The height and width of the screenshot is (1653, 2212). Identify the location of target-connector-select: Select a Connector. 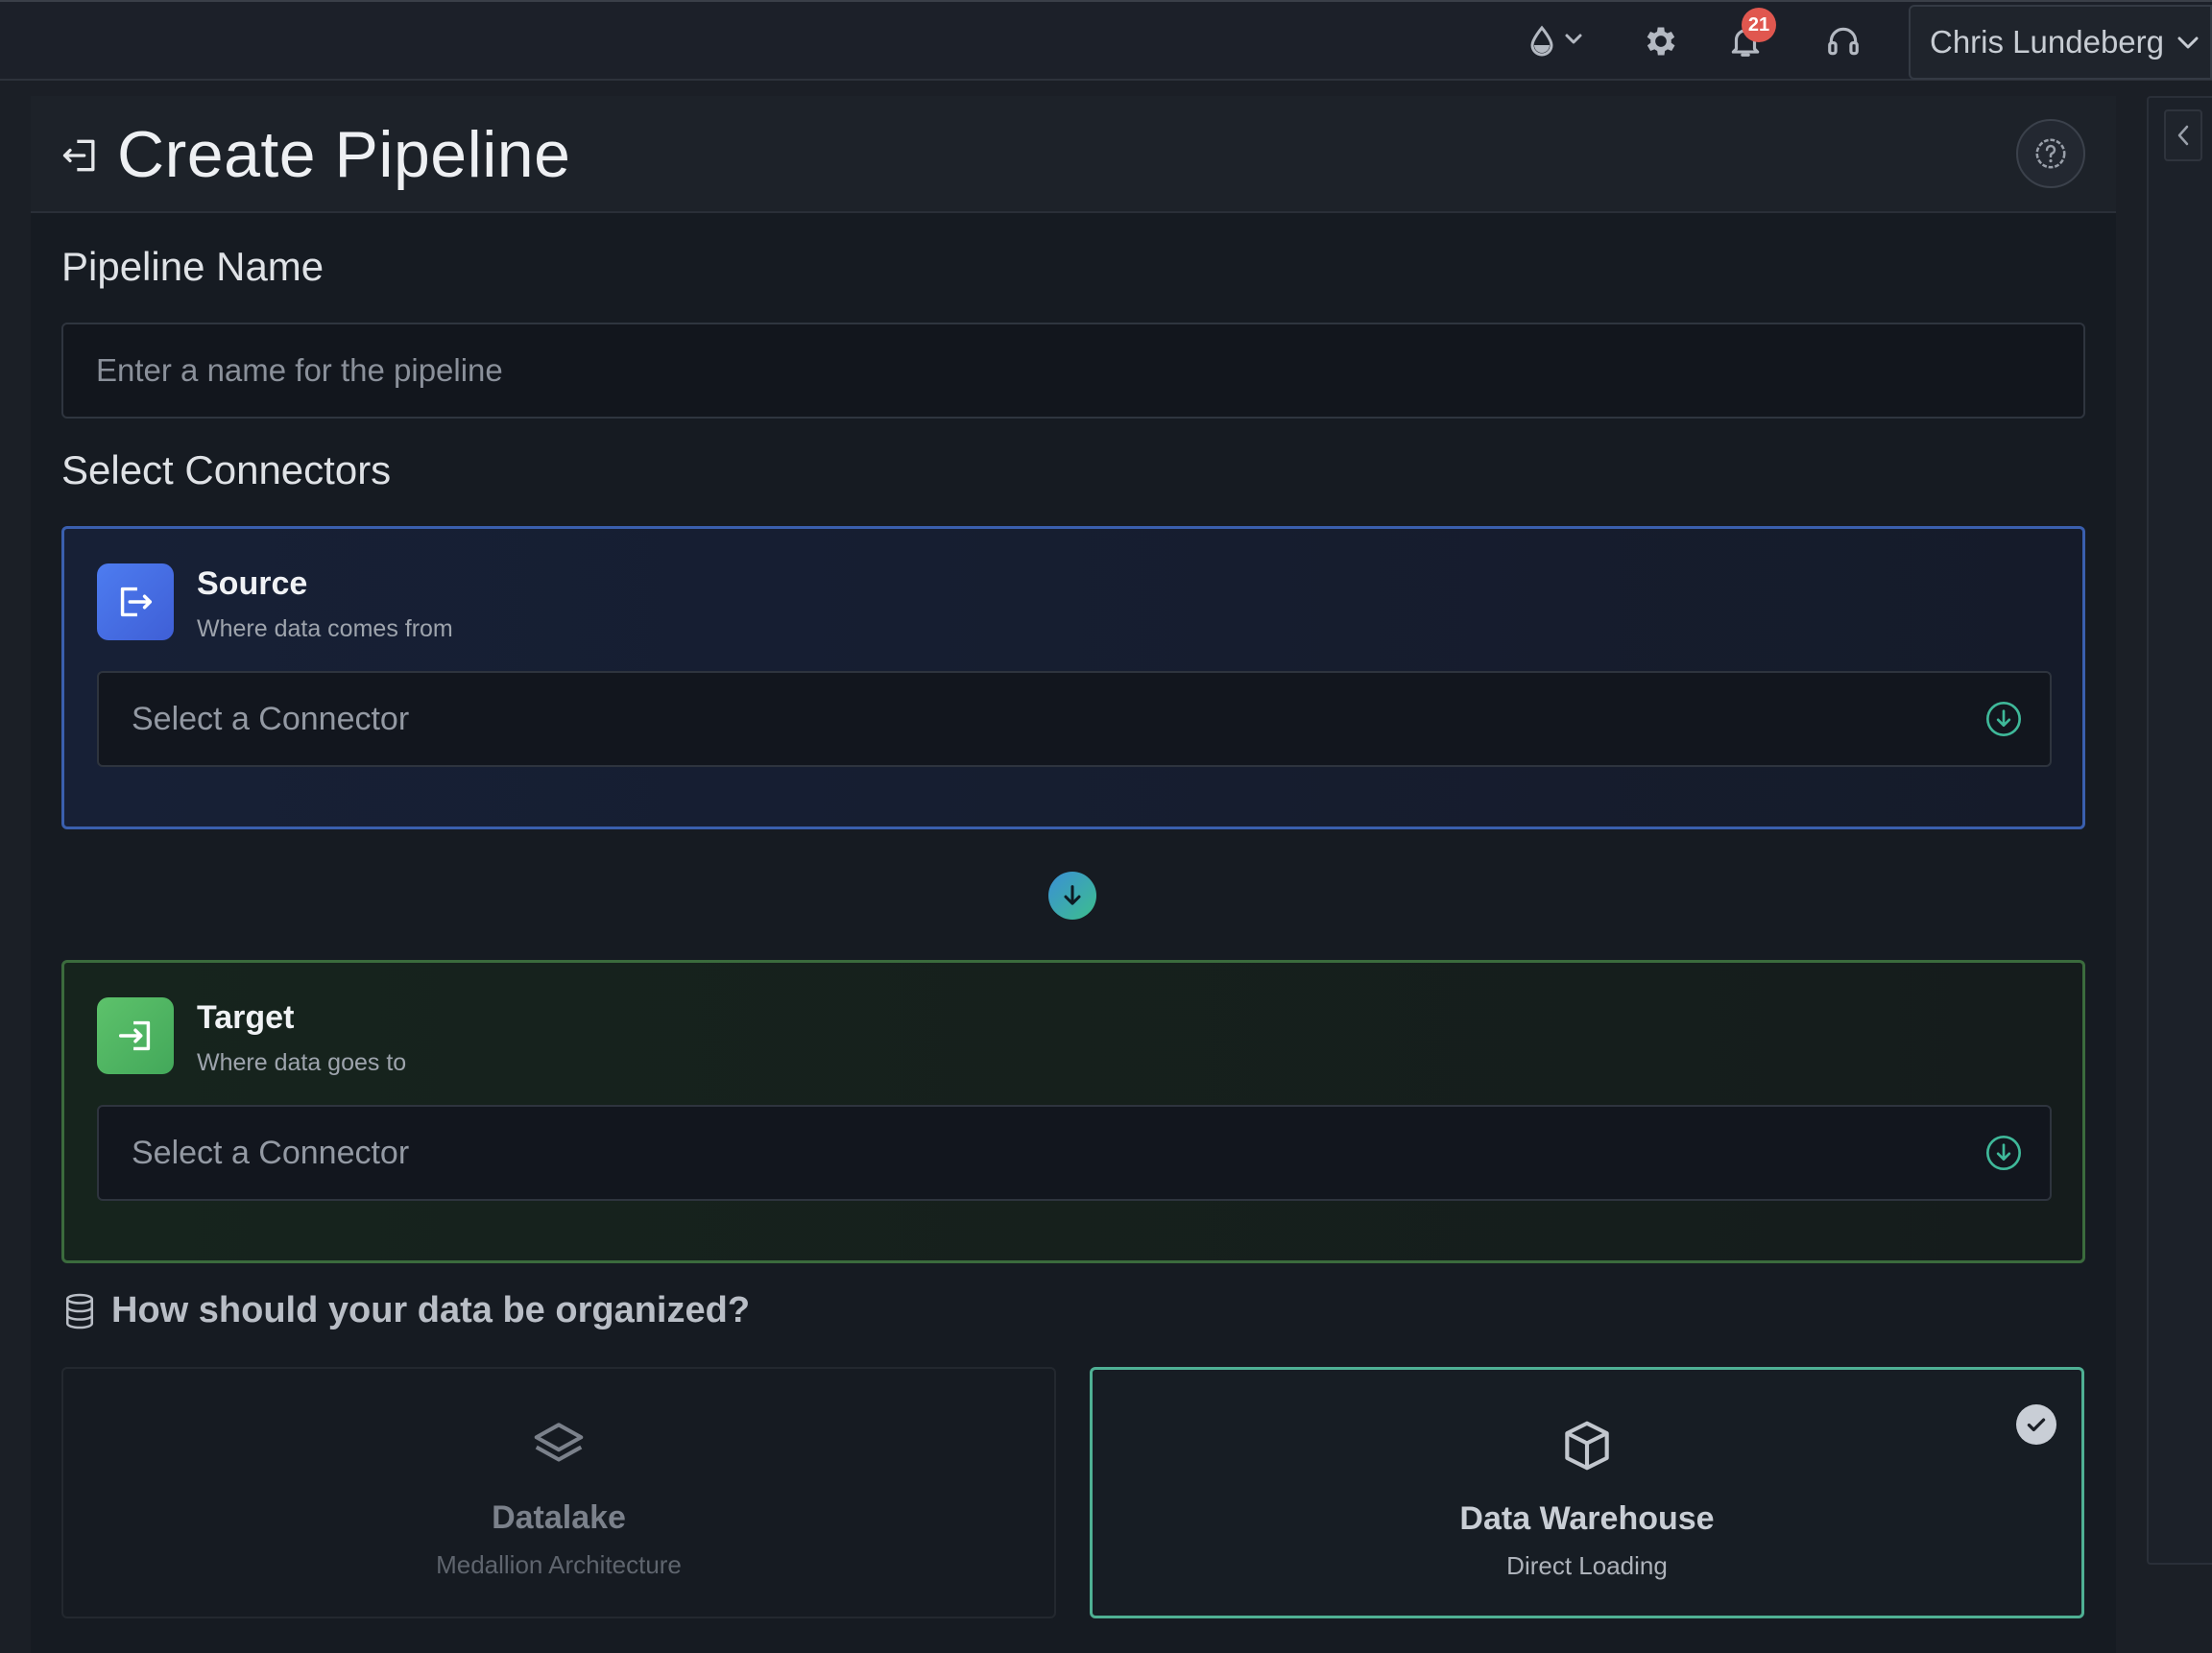
(1074, 1153).